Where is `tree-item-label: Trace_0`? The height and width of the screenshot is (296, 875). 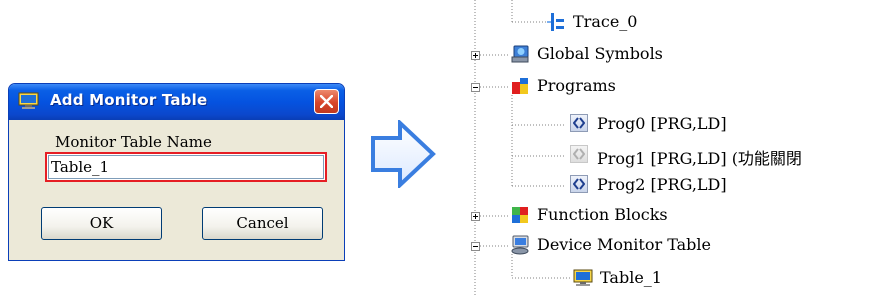
tree-item-label: Trace_0 is located at coordinates (605, 21).